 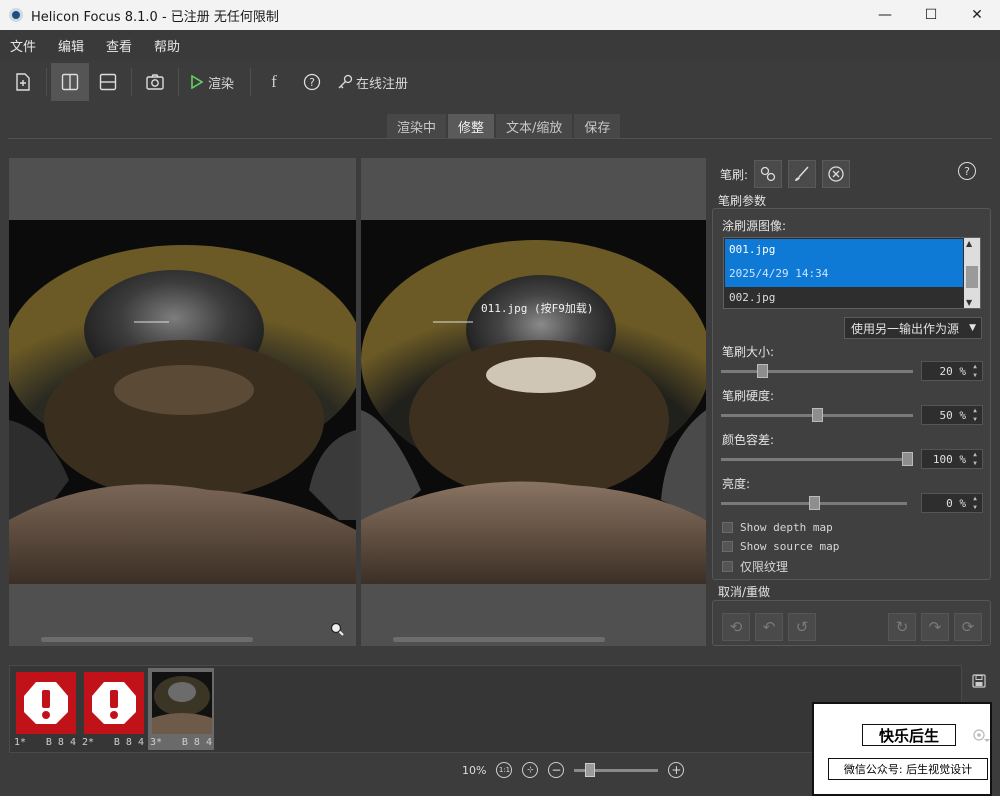 What do you see at coordinates (969, 243) in the screenshot?
I see `scroll-up-icon: ▲` at bounding box center [969, 243].